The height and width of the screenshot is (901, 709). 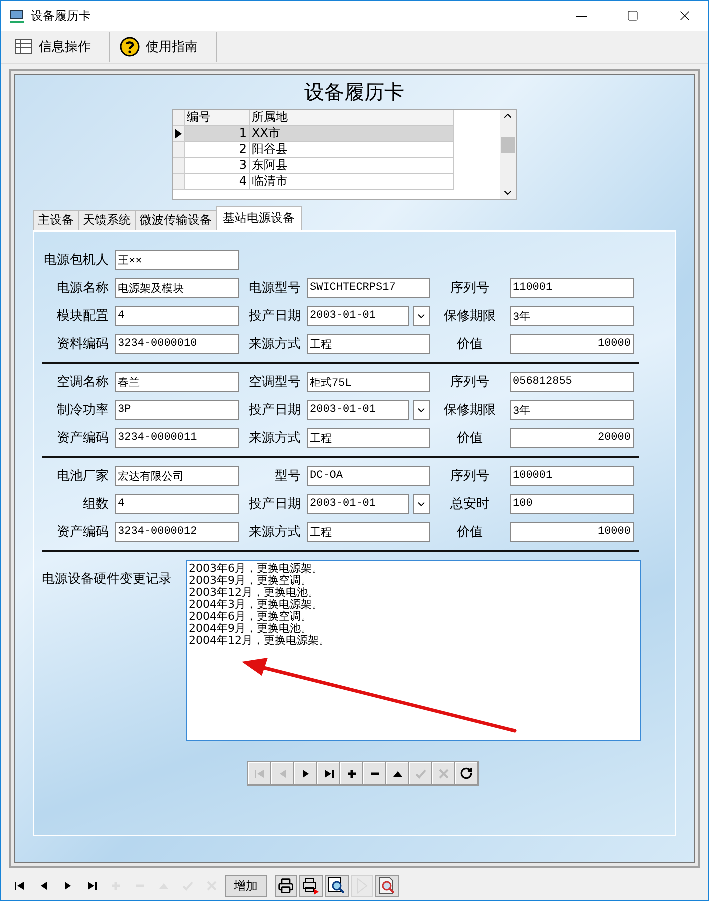 What do you see at coordinates (82, 382) in the screenshot?
I see `field-label: 空调名称` at bounding box center [82, 382].